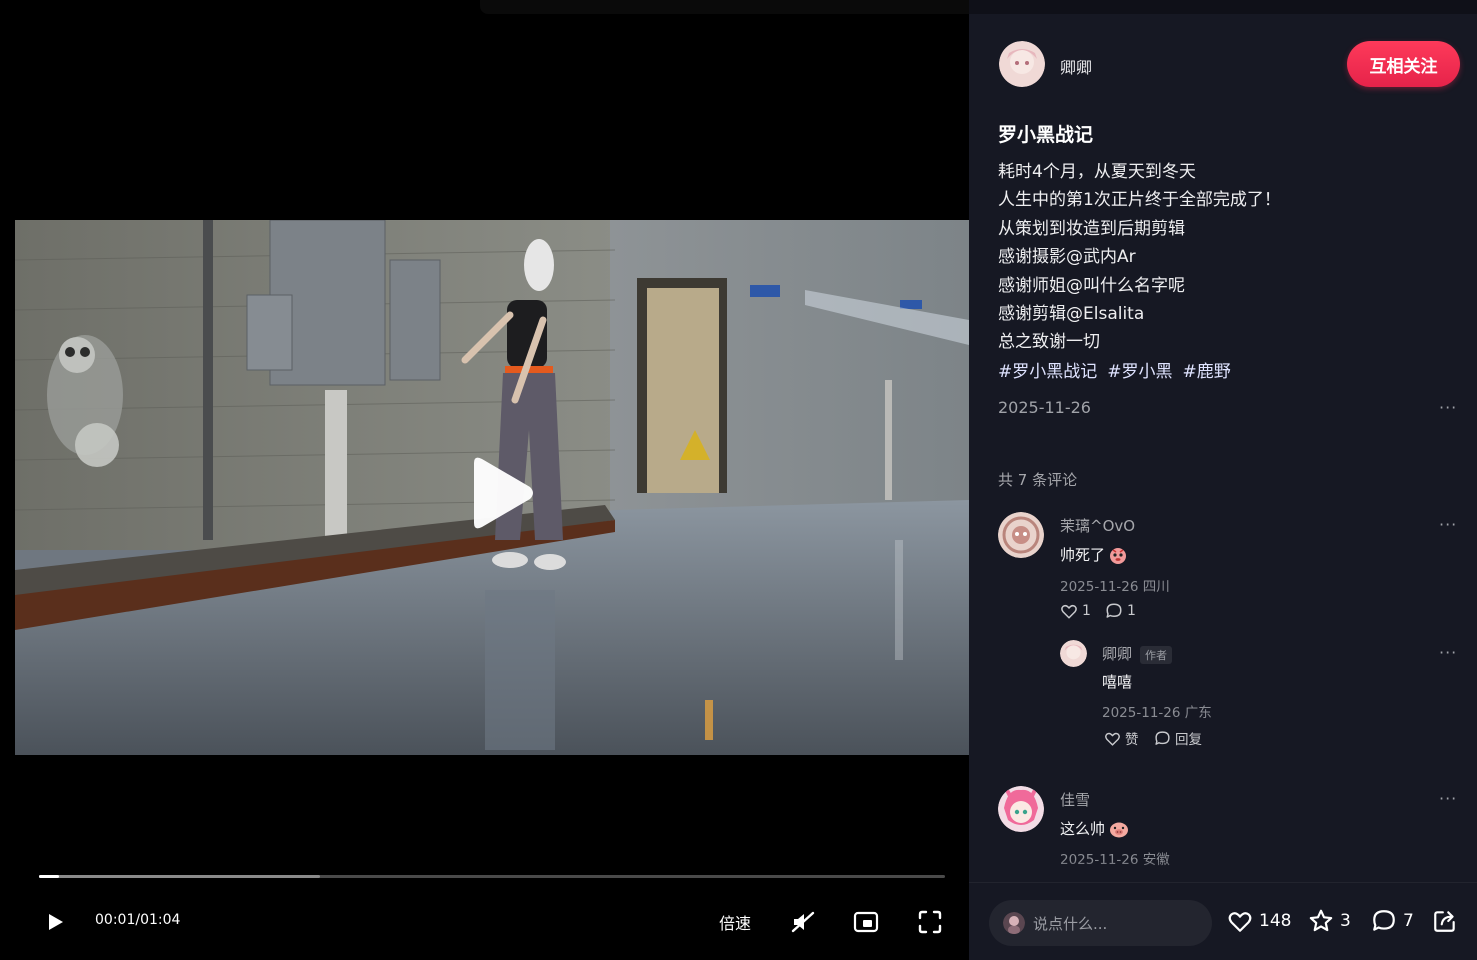  What do you see at coordinates (1188, 740) in the screenshot?
I see `reply-reply-label: 回复` at bounding box center [1188, 740].